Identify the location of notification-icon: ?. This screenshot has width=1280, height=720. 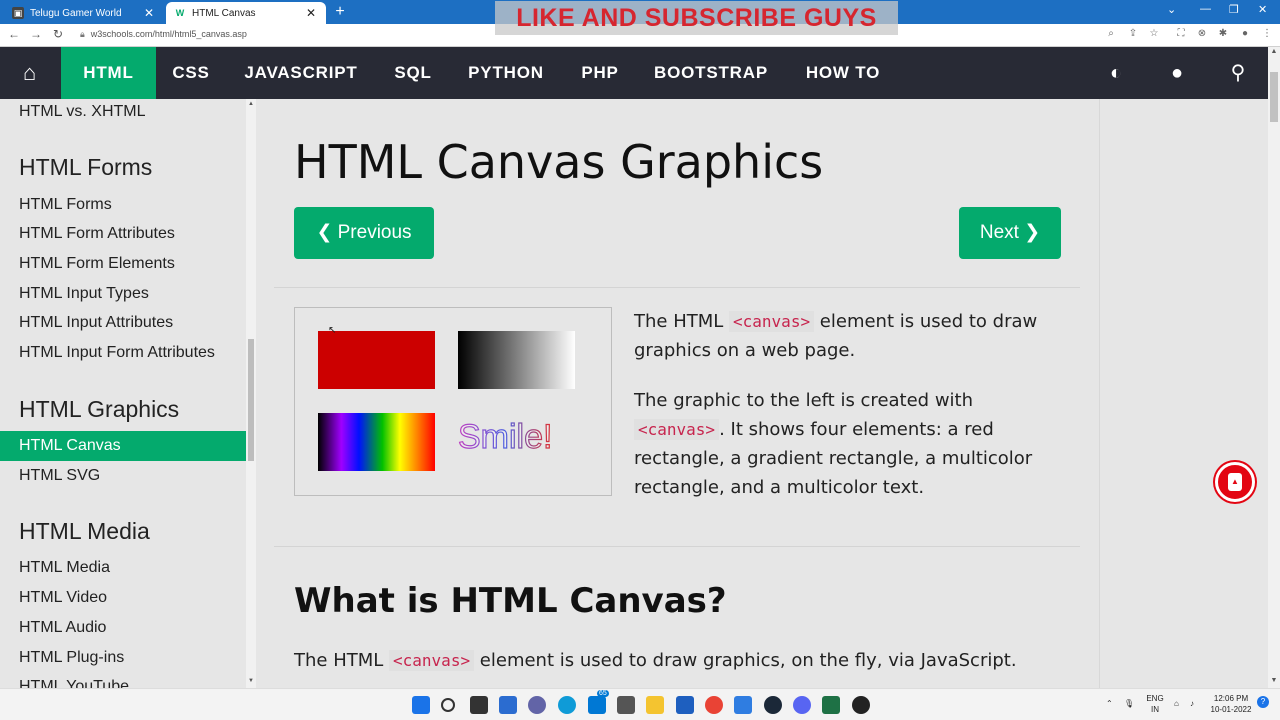
(1263, 702).